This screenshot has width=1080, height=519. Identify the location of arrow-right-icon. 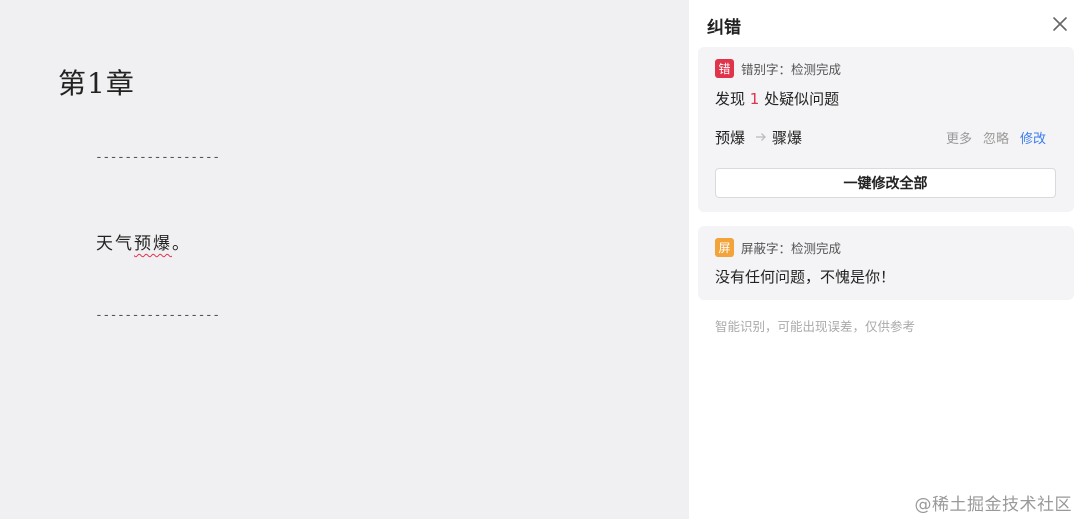
(761, 137).